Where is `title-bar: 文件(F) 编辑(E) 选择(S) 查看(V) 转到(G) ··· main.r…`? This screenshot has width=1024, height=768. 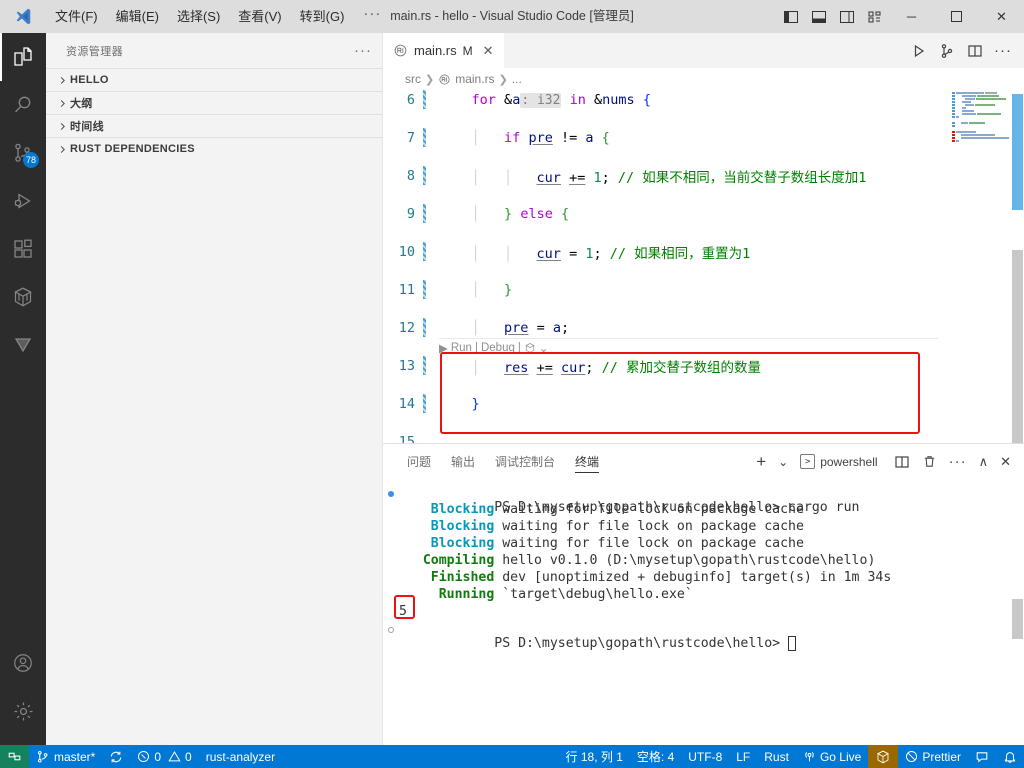 title-bar: 文件(F) 编辑(E) 选择(S) 查看(V) 转到(G) ··· main.r… is located at coordinates (512, 16).